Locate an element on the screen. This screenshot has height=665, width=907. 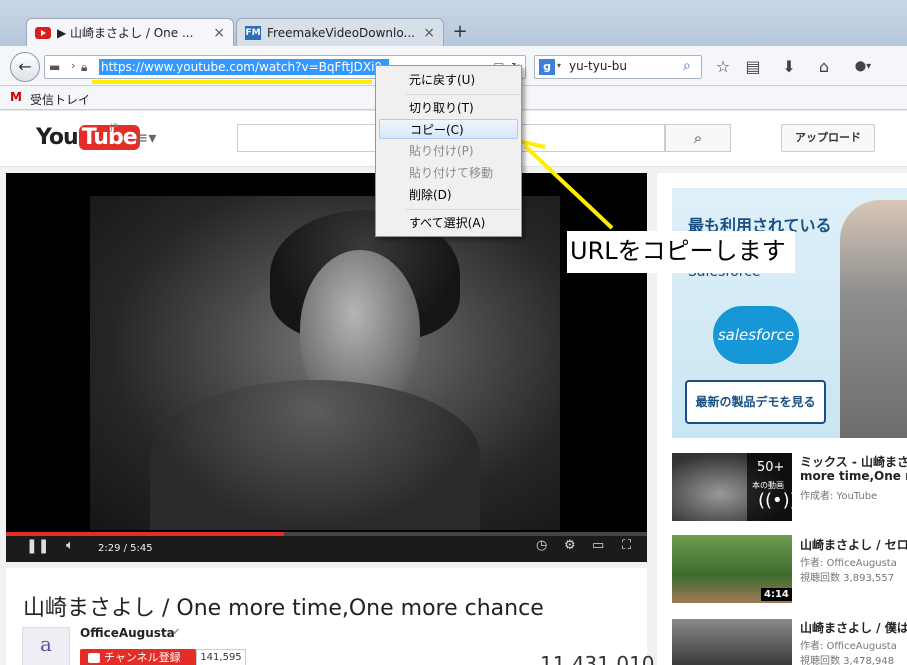
menu-item-undo: 元に戻す(U) is located at coordinates (448, 80).